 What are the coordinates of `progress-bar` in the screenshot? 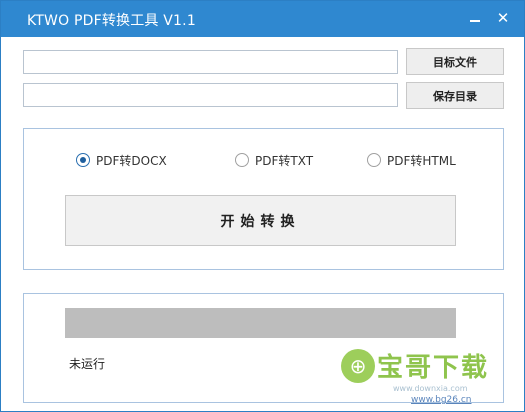 It's located at (260, 323).